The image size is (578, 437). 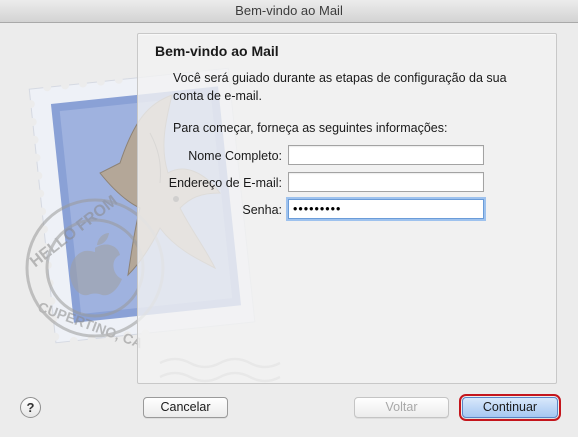 I want to click on password-field, so click(x=386, y=209).